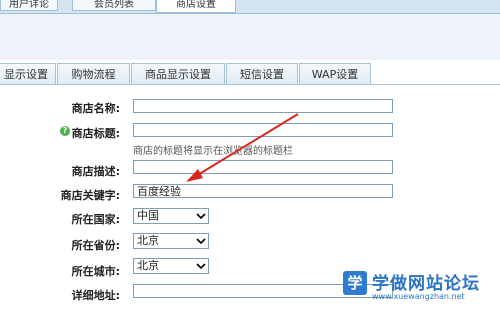 This screenshot has width=500, height=309. I want to click on watermark-logo: 学, so click(355, 283).